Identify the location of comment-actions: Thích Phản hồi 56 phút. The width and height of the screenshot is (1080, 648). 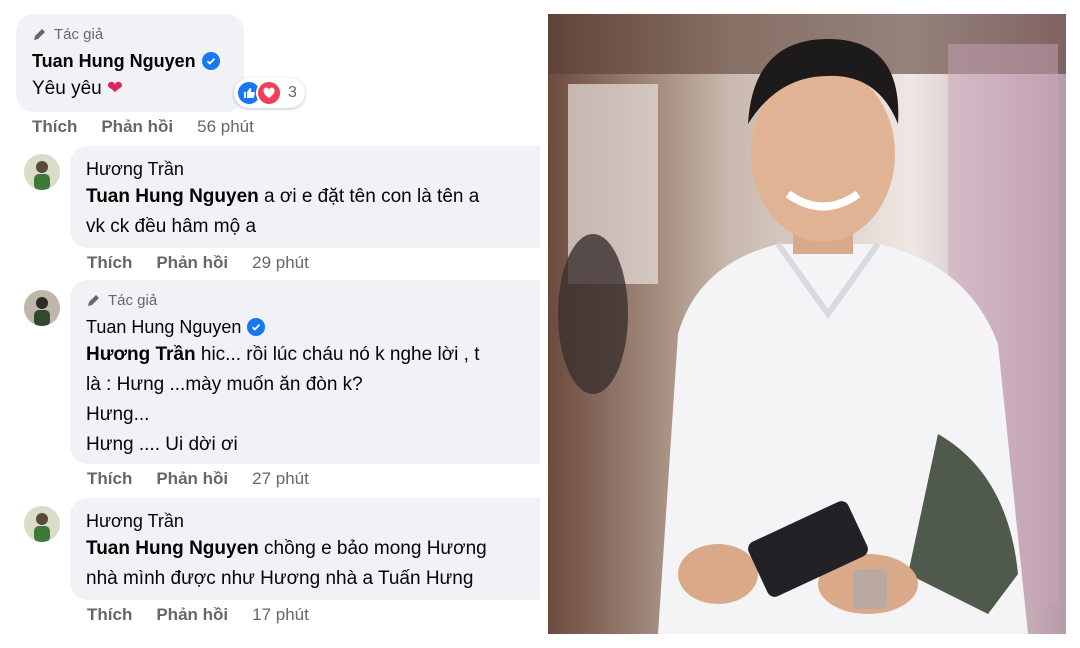
(143, 127).